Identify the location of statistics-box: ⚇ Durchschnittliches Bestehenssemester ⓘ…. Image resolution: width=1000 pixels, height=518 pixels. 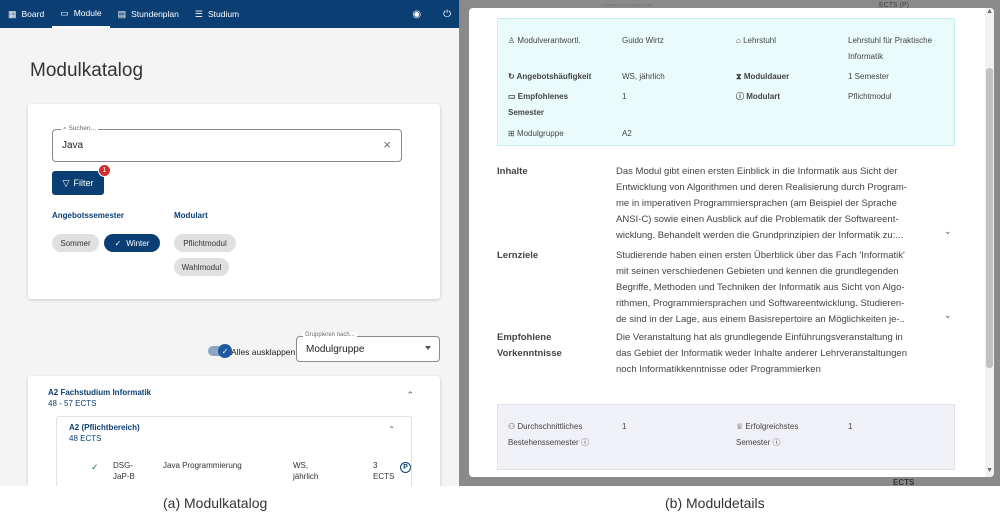
(726, 437).